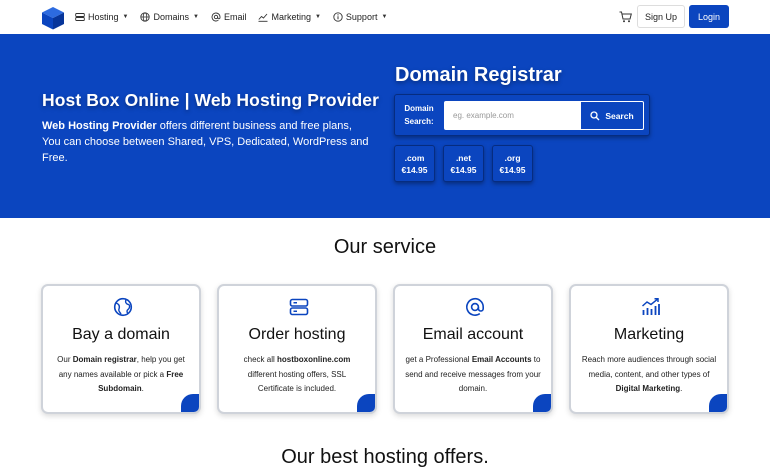  Describe the element at coordinates (260, 359) in the screenshot. I see `description-text: check all` at that location.